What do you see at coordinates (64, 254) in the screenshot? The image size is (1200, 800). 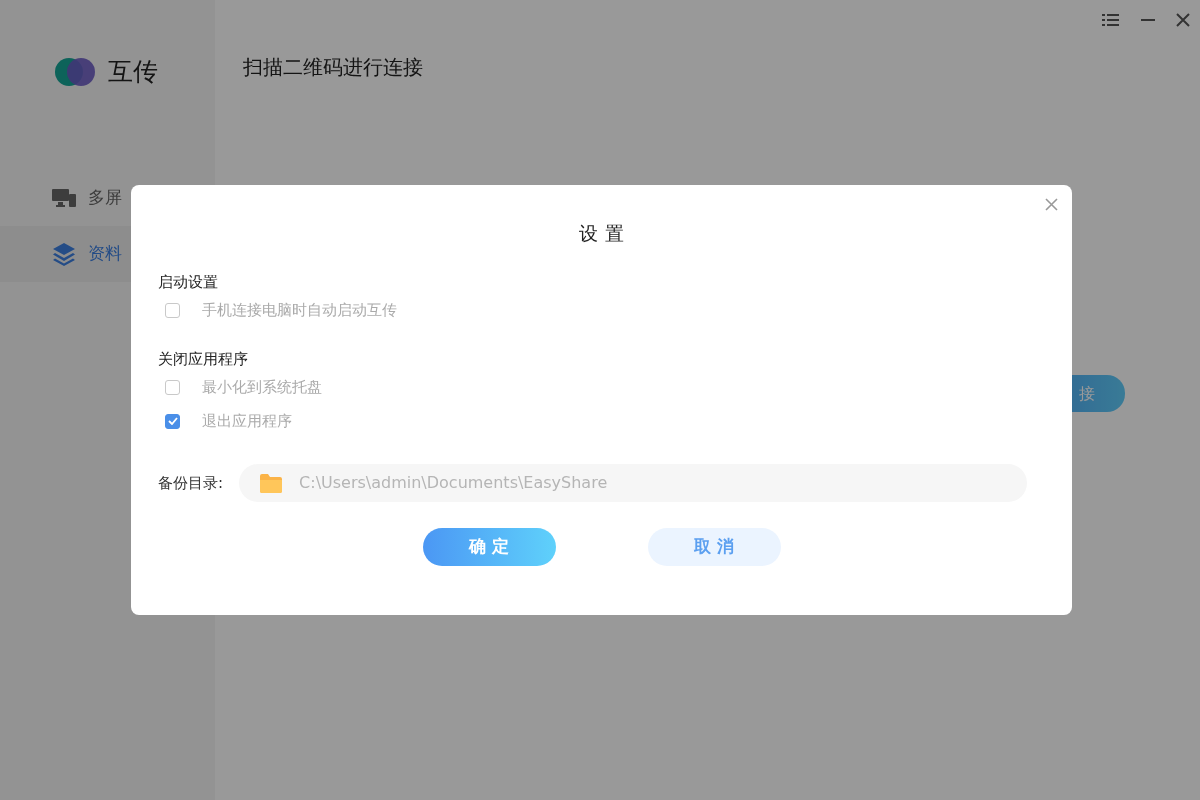 I see `layers-icon` at bounding box center [64, 254].